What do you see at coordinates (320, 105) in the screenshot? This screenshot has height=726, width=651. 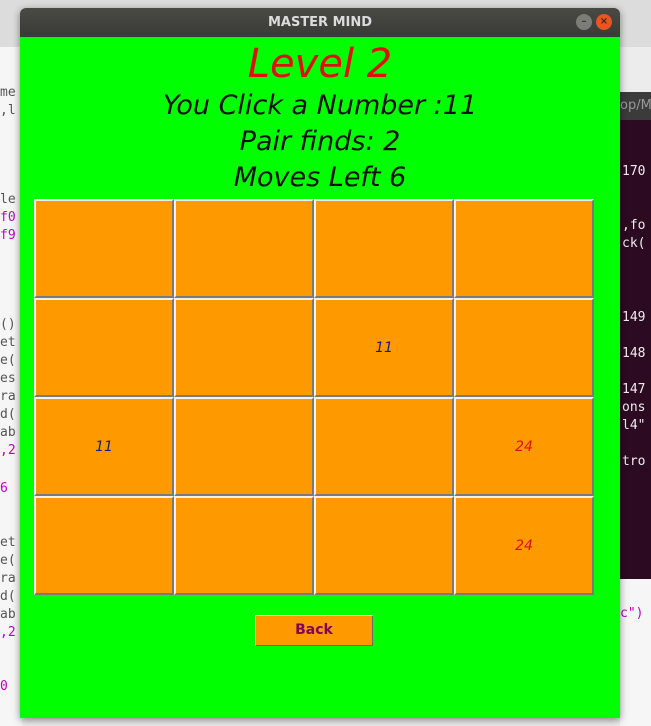 I see `clicked-number-label: You Click a Number :11` at bounding box center [320, 105].